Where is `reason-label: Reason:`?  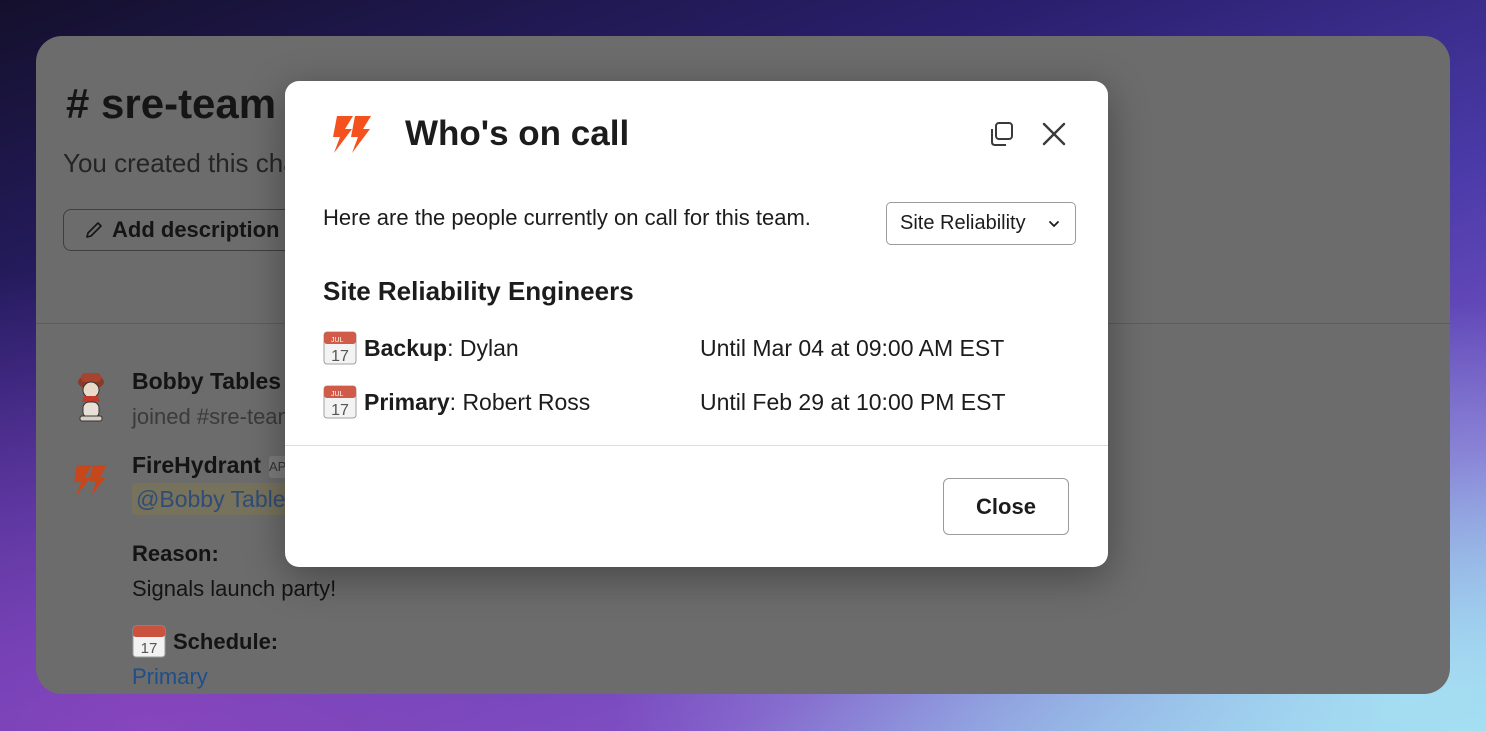
reason-label: Reason: is located at coordinates (175, 553).